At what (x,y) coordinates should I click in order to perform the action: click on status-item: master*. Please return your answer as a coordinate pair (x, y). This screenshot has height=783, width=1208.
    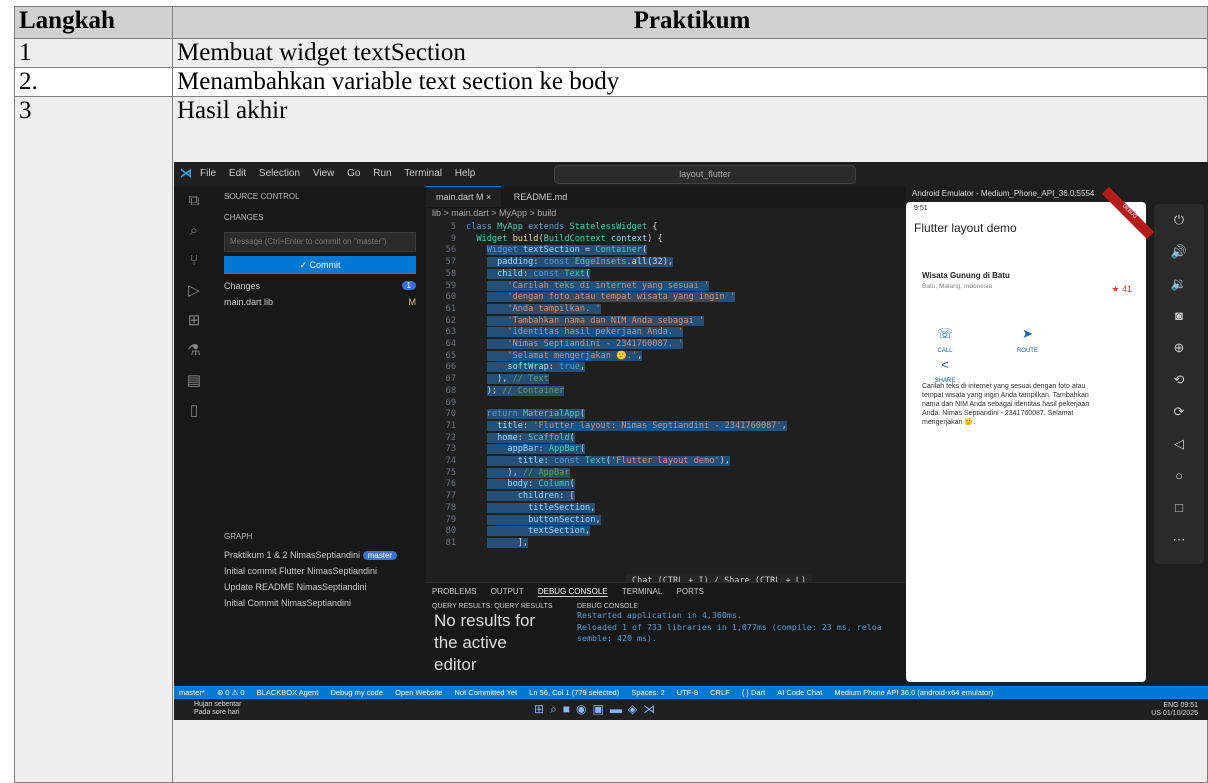
    Looking at the image, I should click on (192, 692).